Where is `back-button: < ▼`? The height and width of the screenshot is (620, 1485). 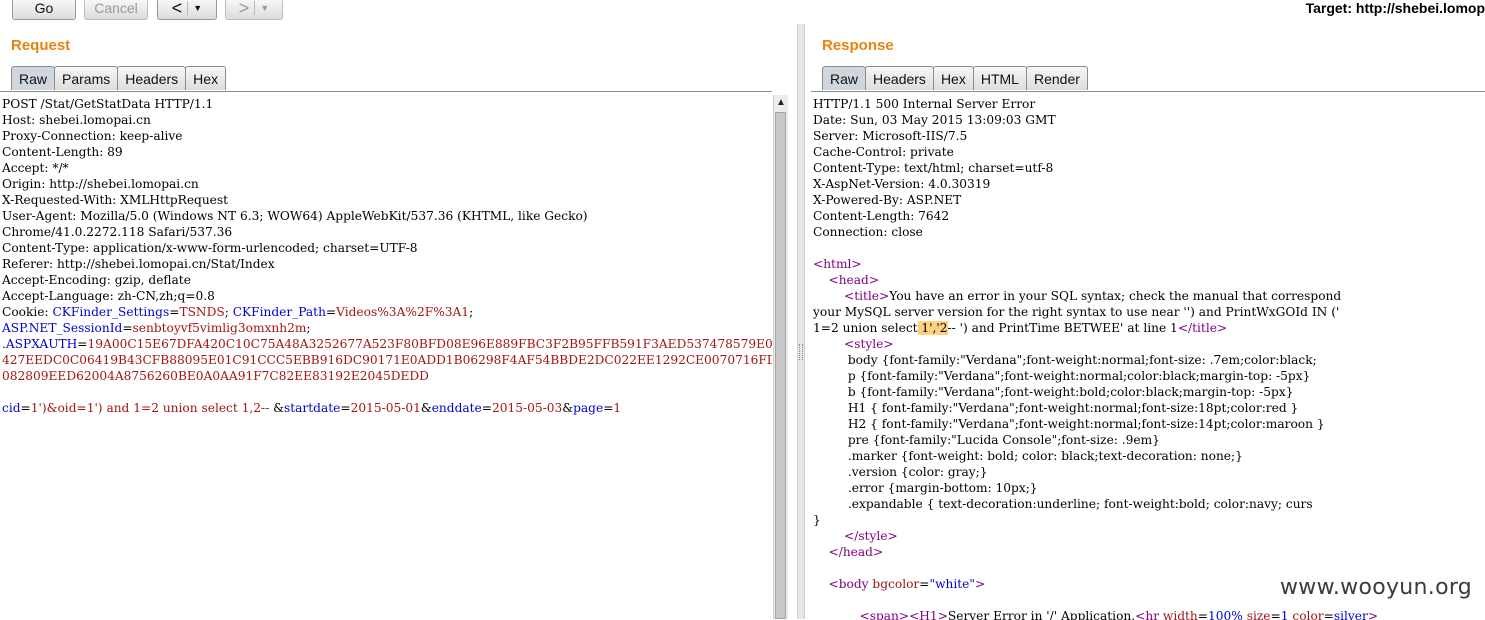
back-button: < ▼ is located at coordinates (187, 10).